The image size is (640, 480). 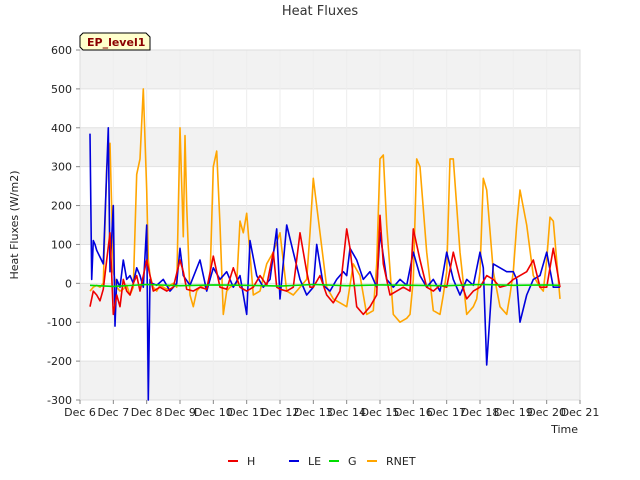 I want to click on y-tick-label: 100, so click(x=61, y=244).